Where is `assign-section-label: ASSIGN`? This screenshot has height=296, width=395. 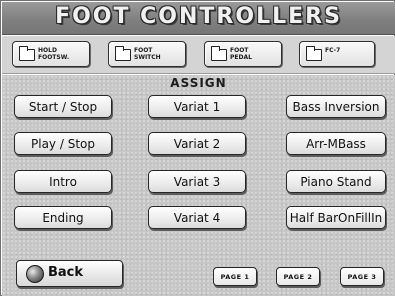 assign-section-label: ASSIGN is located at coordinates (198, 83).